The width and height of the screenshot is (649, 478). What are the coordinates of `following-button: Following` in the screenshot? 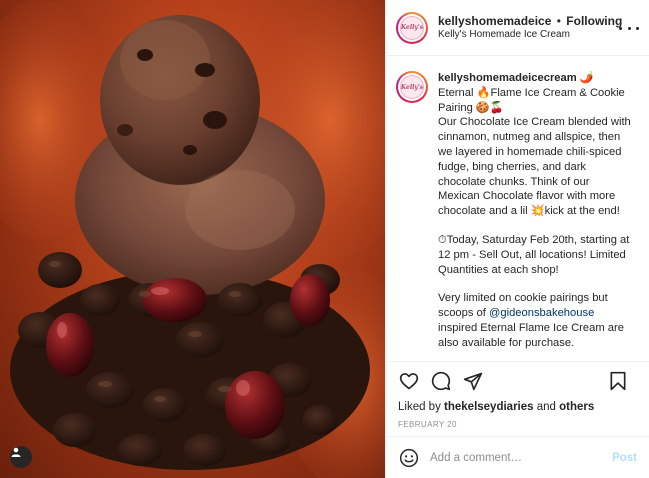 It's located at (594, 21).